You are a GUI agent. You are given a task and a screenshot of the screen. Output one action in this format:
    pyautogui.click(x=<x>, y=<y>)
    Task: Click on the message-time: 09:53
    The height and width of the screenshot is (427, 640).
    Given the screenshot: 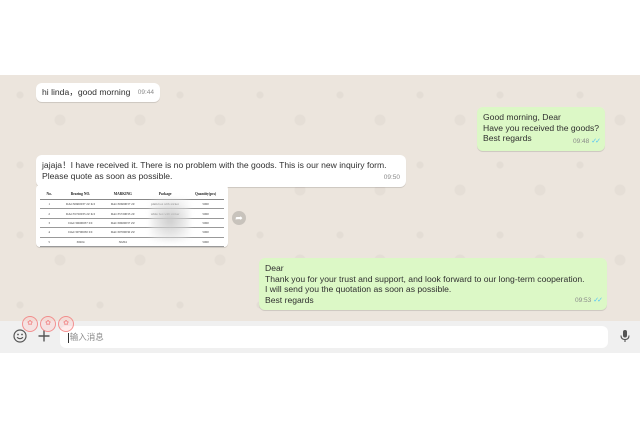 What is the action you would take?
    pyautogui.click(x=583, y=301)
    